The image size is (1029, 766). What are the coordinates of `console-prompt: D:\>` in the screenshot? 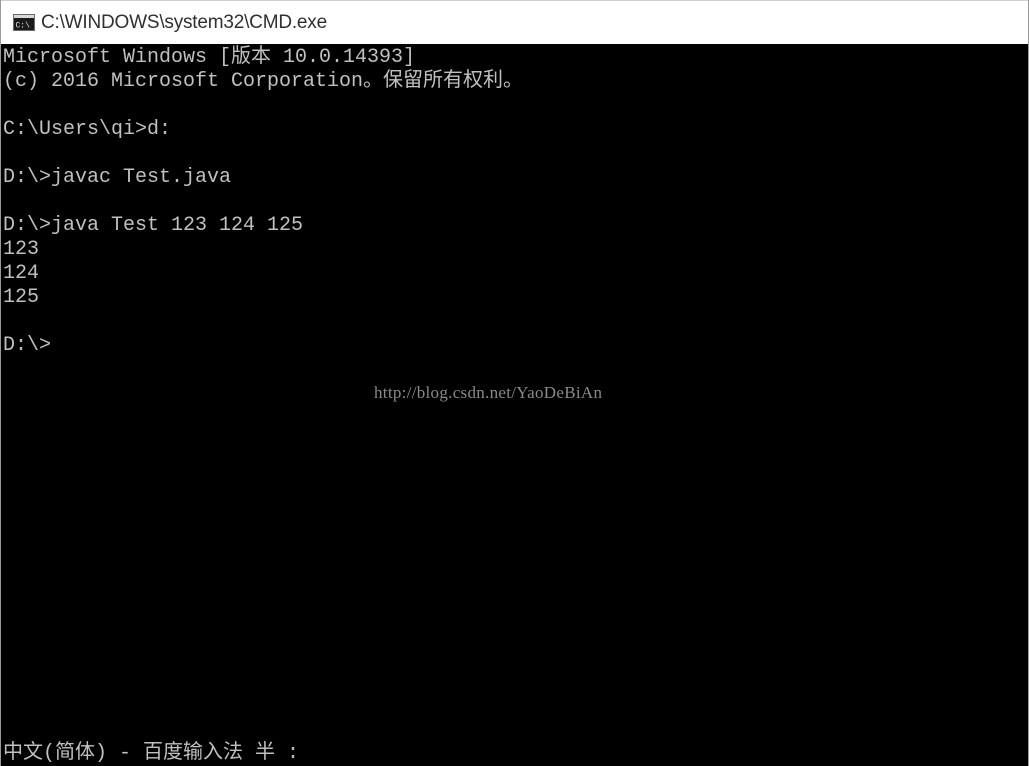 It's located at (263, 346).